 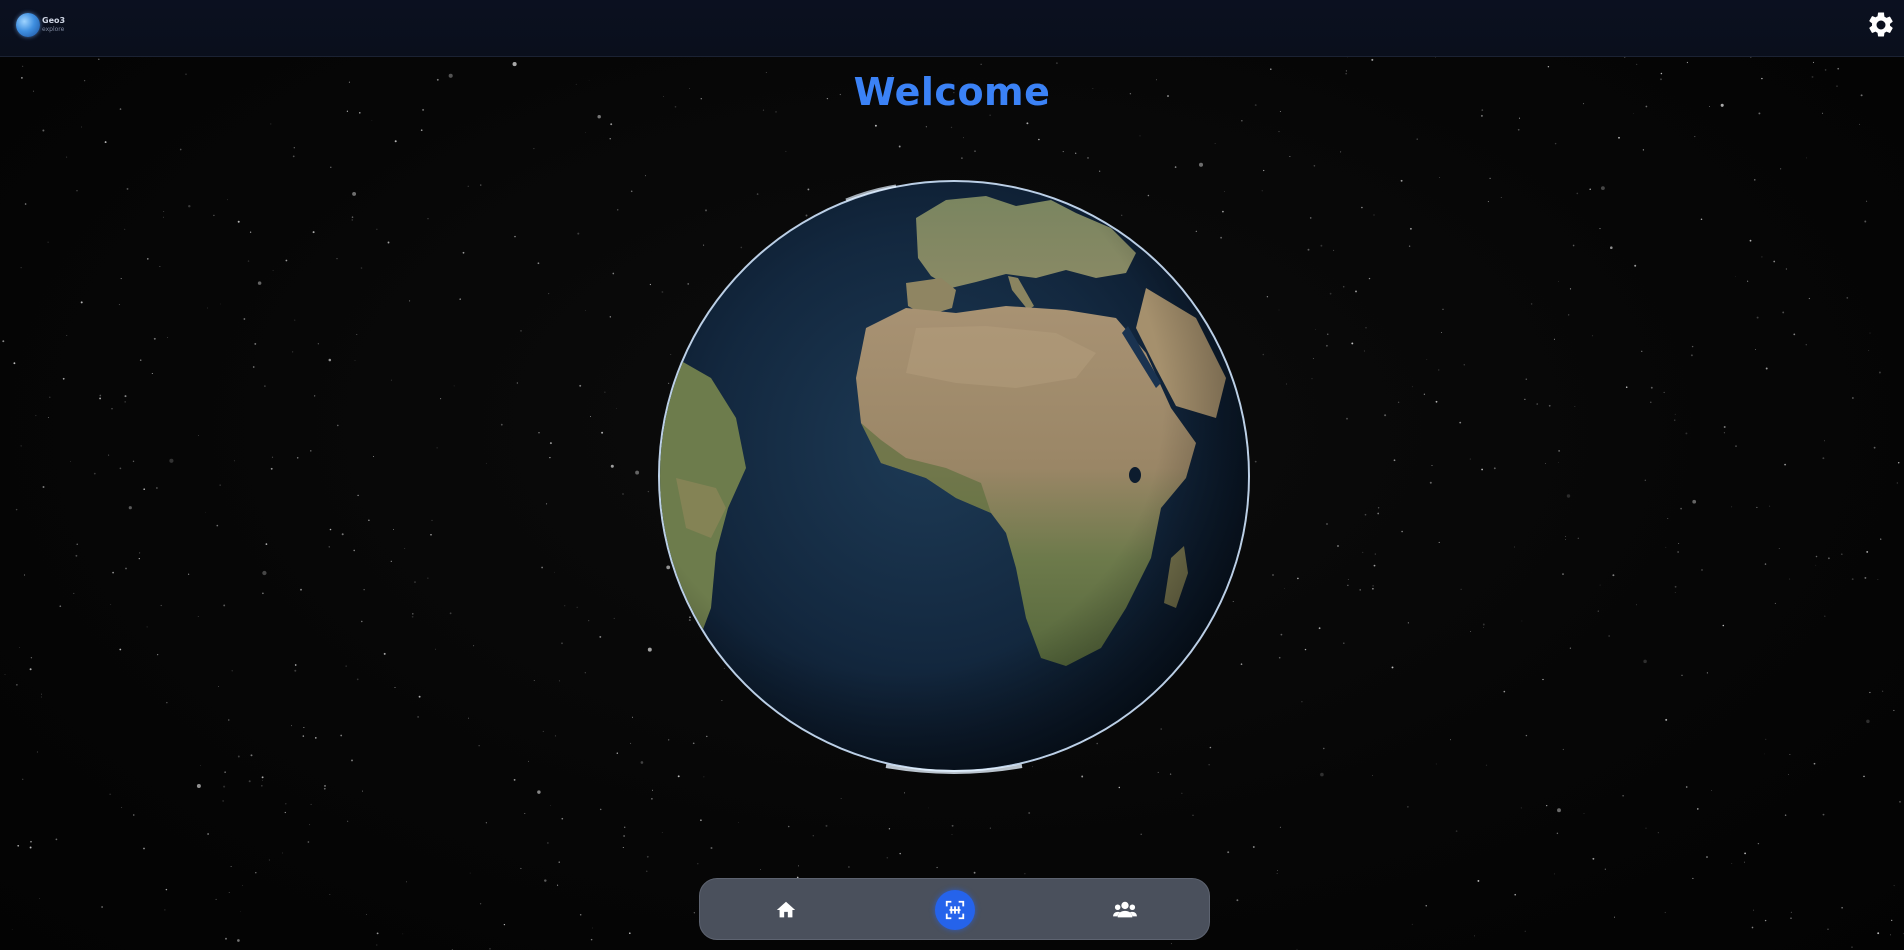 I want to click on bottom-navigation, so click(x=954, y=909).